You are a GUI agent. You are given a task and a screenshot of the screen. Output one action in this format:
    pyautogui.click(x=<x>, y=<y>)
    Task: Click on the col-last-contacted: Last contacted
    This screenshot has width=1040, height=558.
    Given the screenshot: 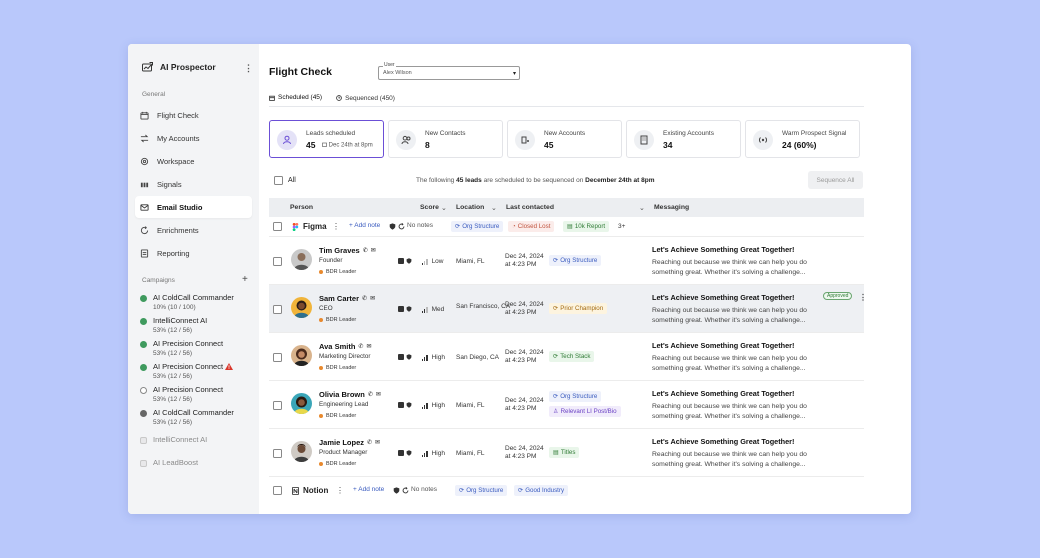 What is the action you would take?
    pyautogui.click(x=530, y=207)
    